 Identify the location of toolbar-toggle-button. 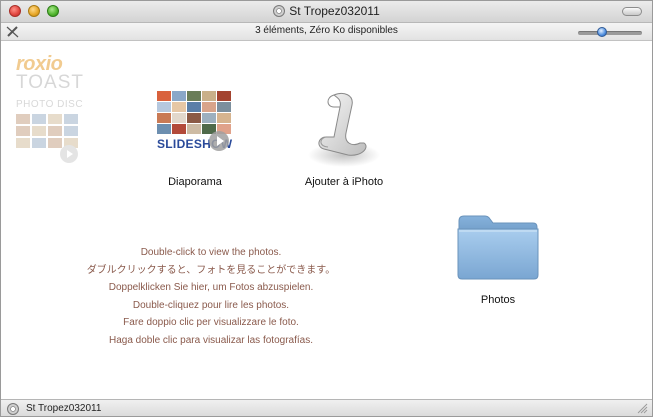
(632, 11).